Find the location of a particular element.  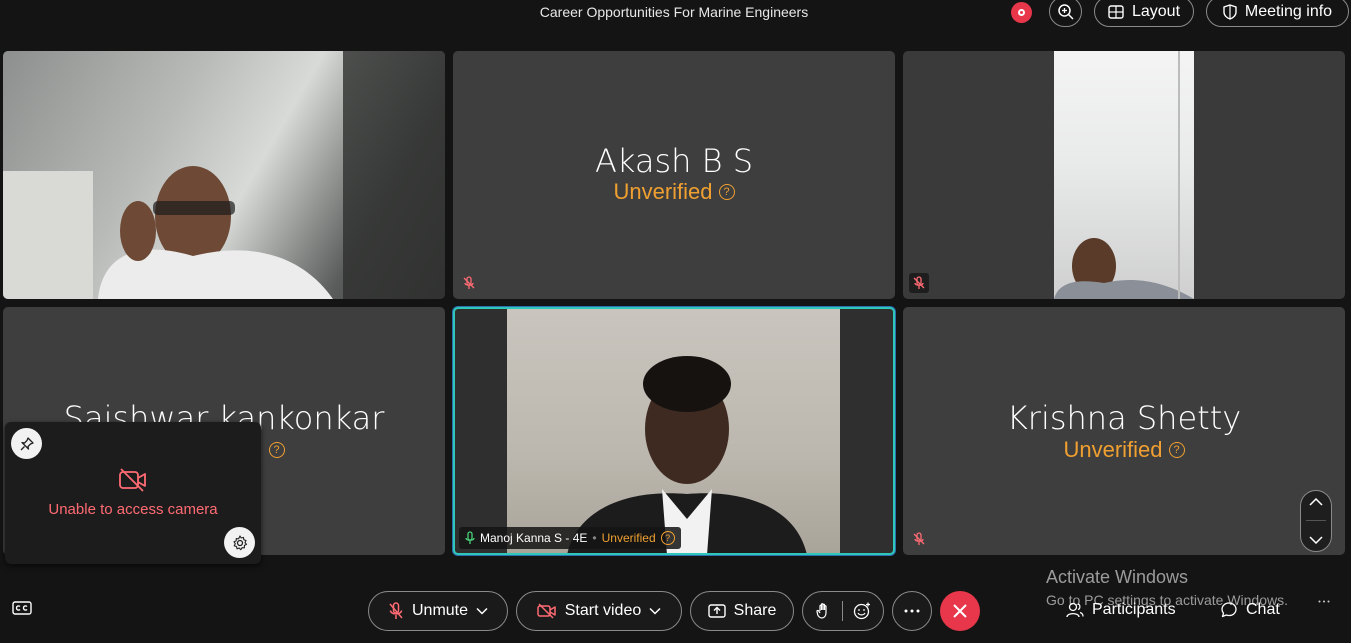

meeting-info-button: Meeting info is located at coordinates (1277, 13).